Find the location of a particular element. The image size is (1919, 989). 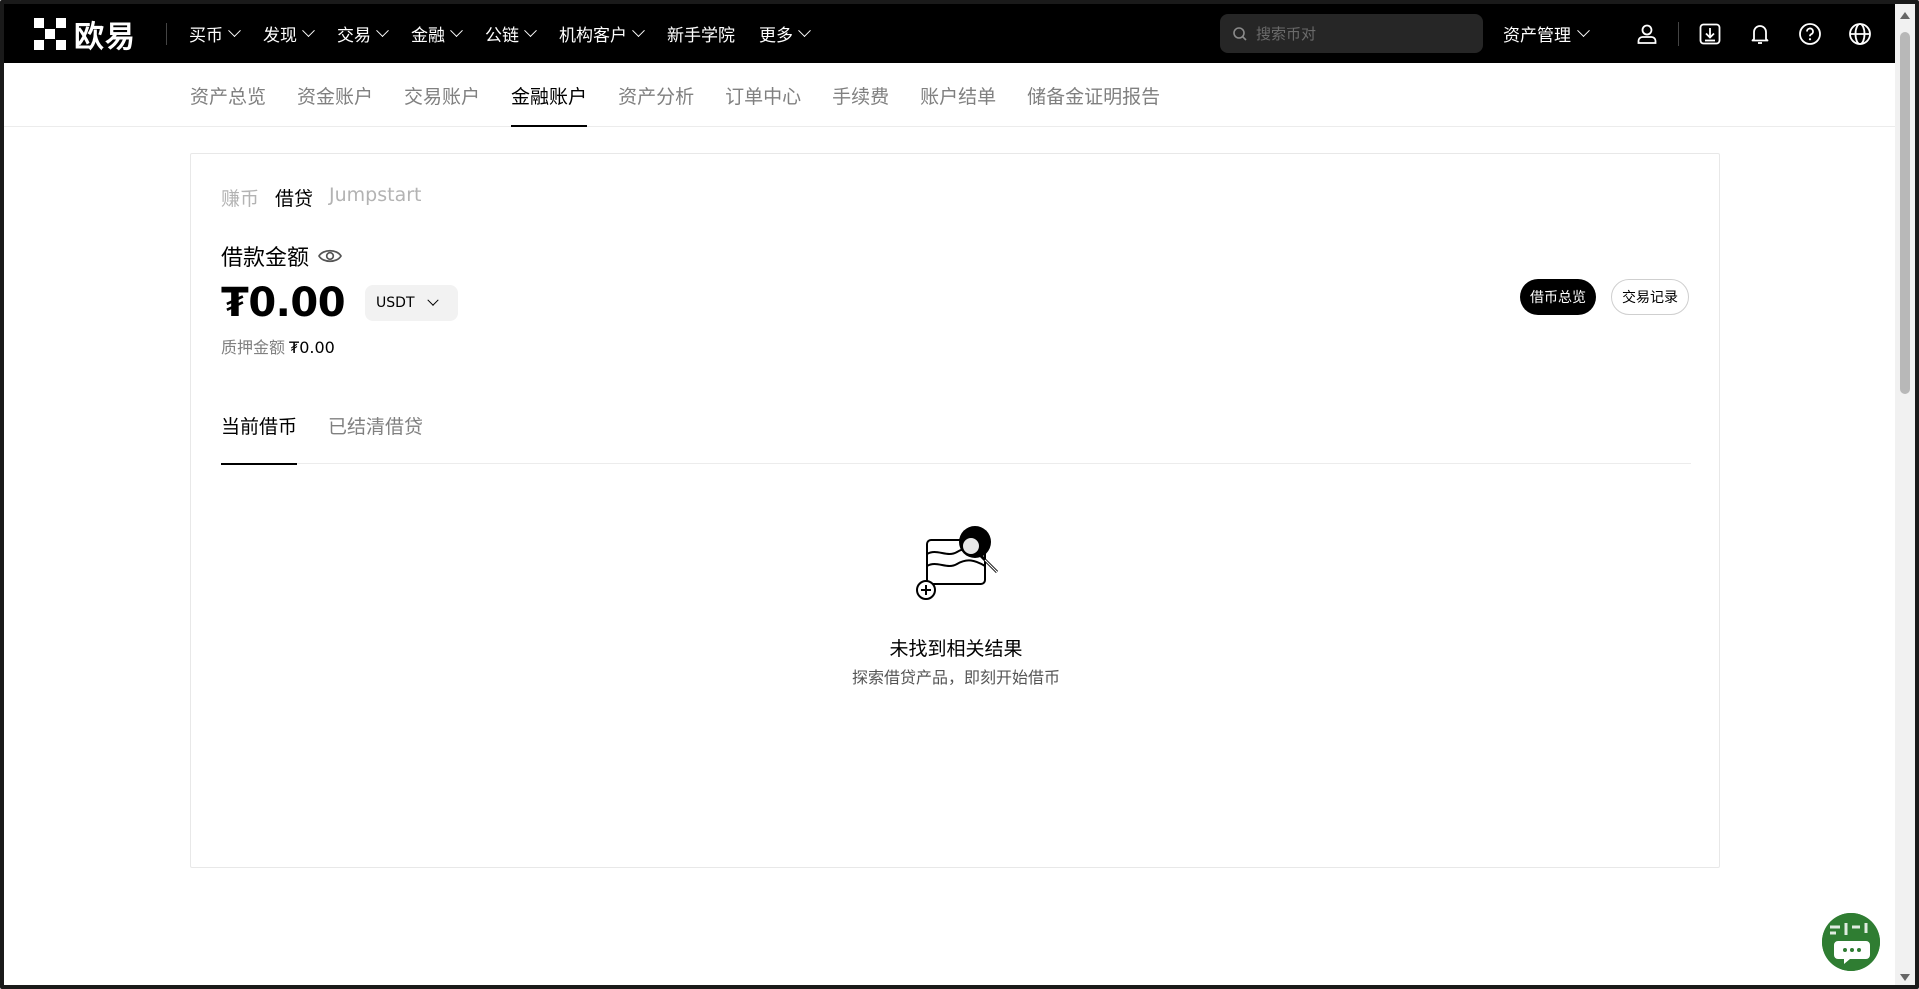

asset-management-label: 资产管理 is located at coordinates (1537, 36).